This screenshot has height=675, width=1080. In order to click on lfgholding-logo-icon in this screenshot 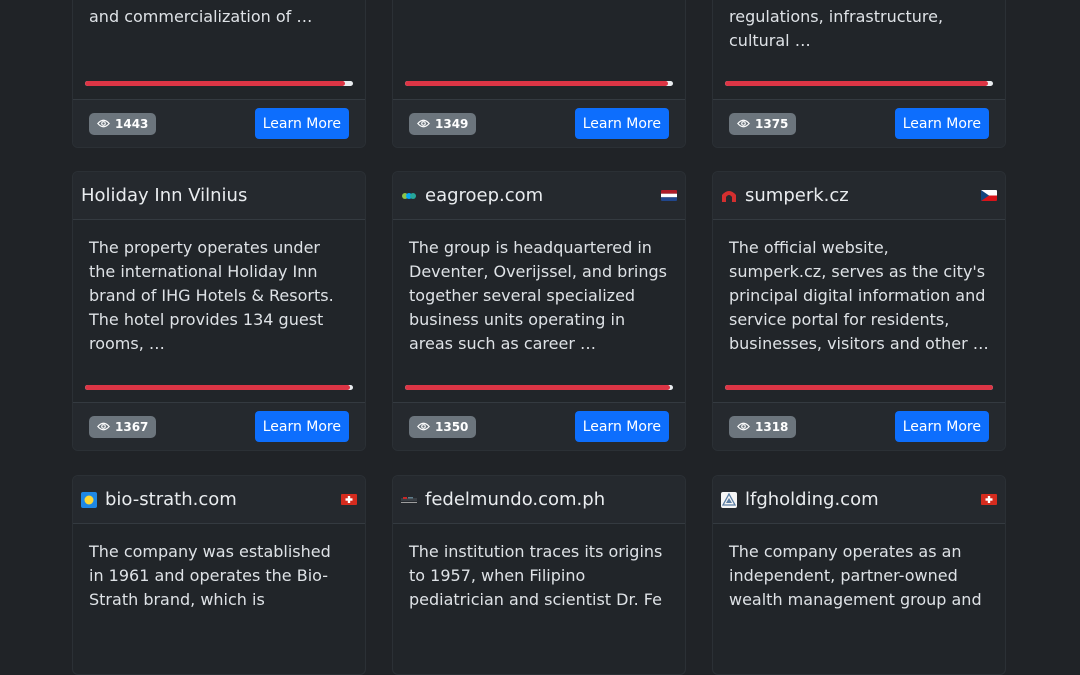, I will do `click(729, 499)`.